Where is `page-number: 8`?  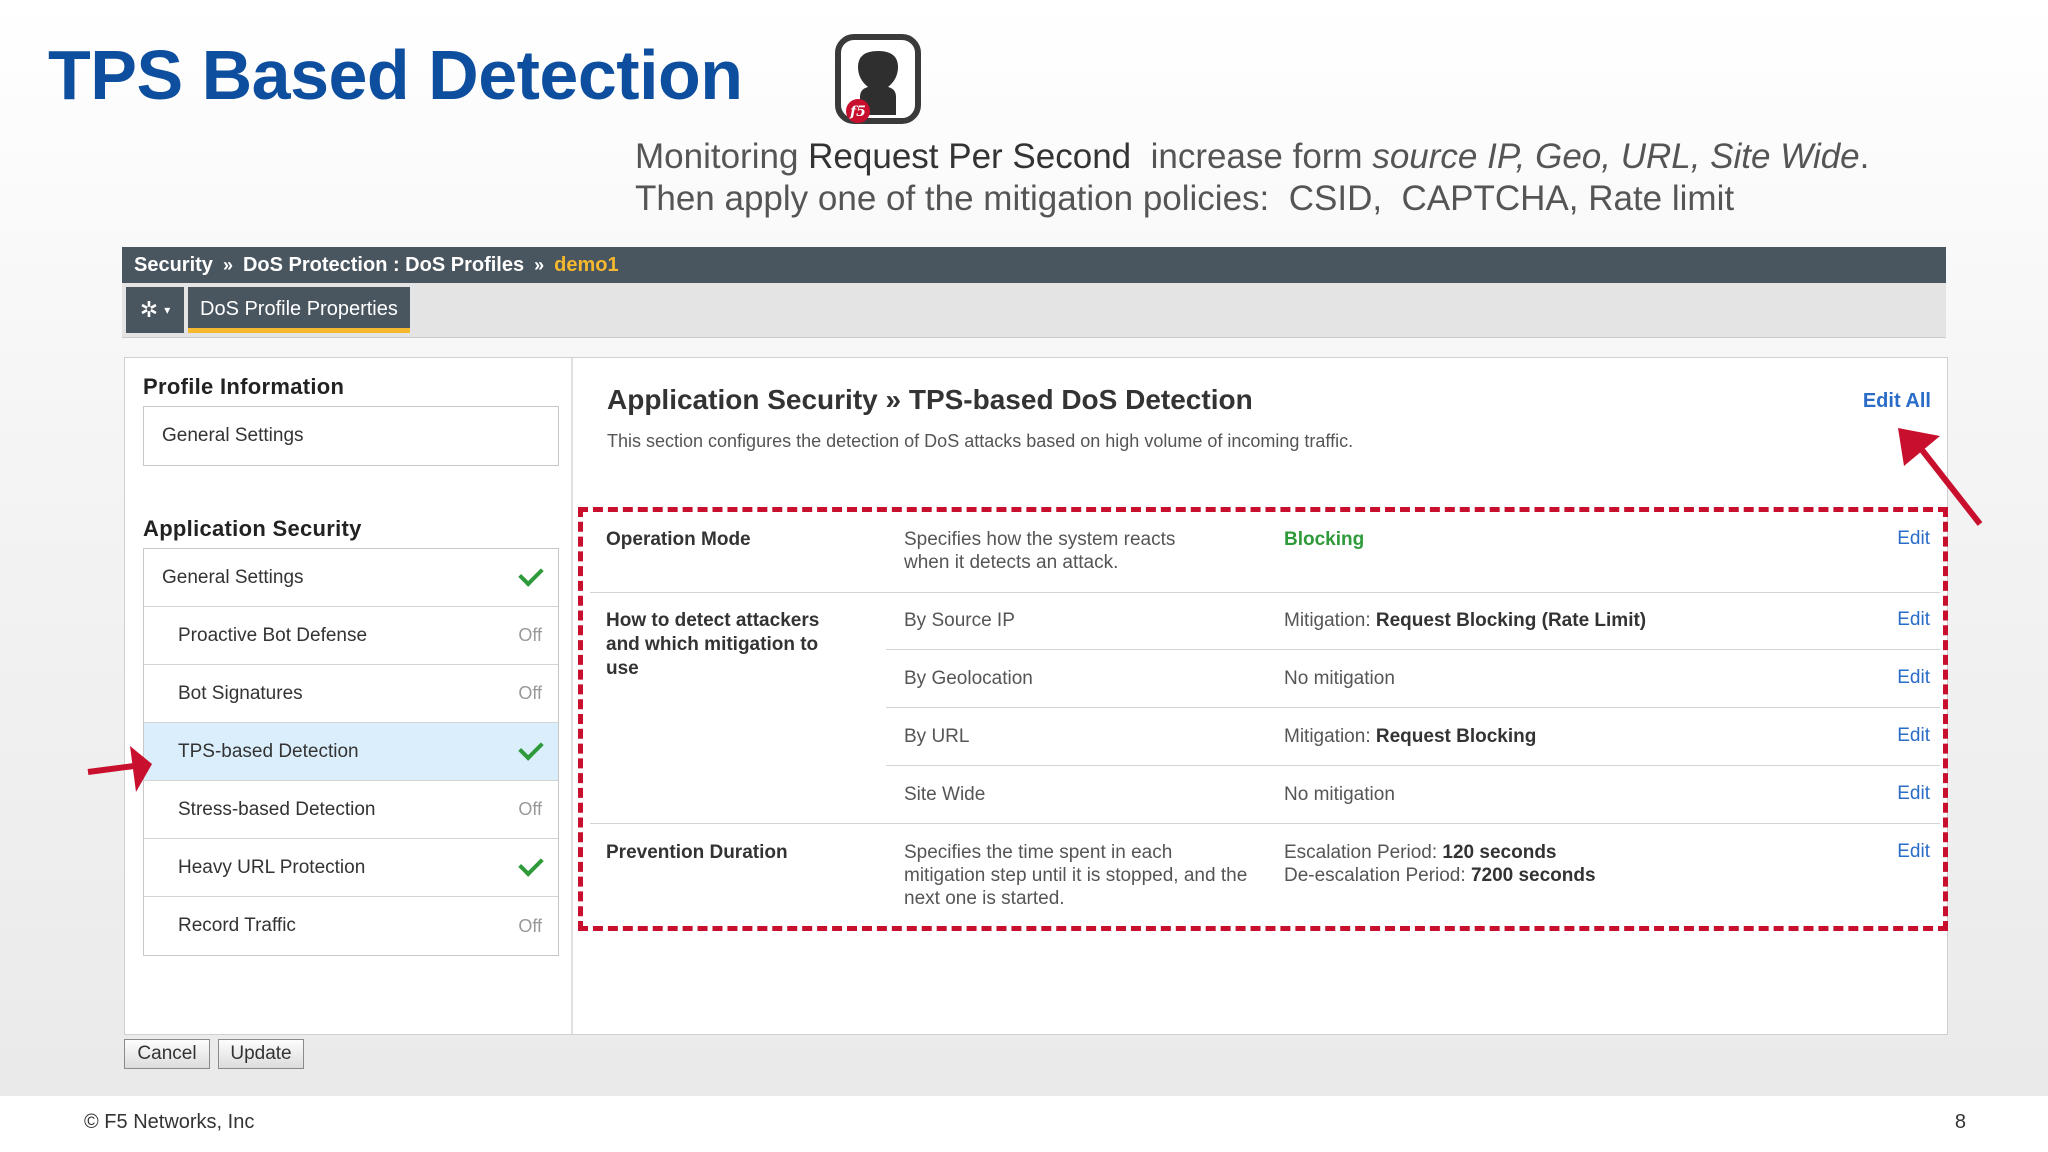
page-number: 8 is located at coordinates (1960, 1122).